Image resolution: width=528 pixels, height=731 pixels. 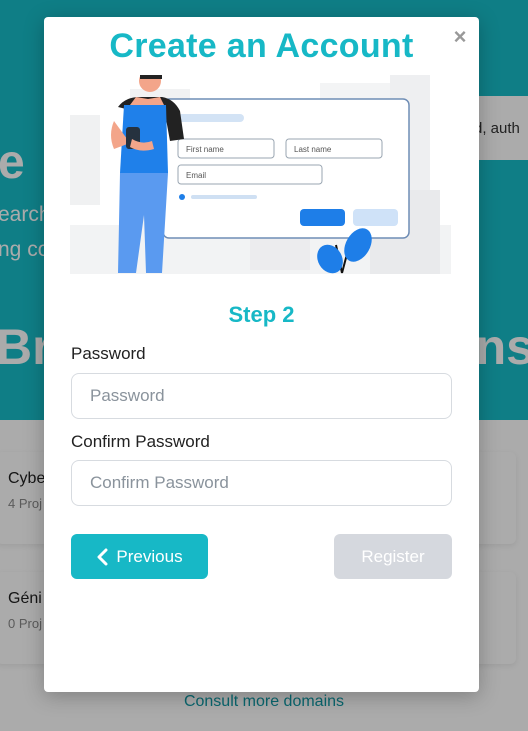 What do you see at coordinates (313, 149) in the screenshot?
I see `illus-last-name: Last name` at bounding box center [313, 149].